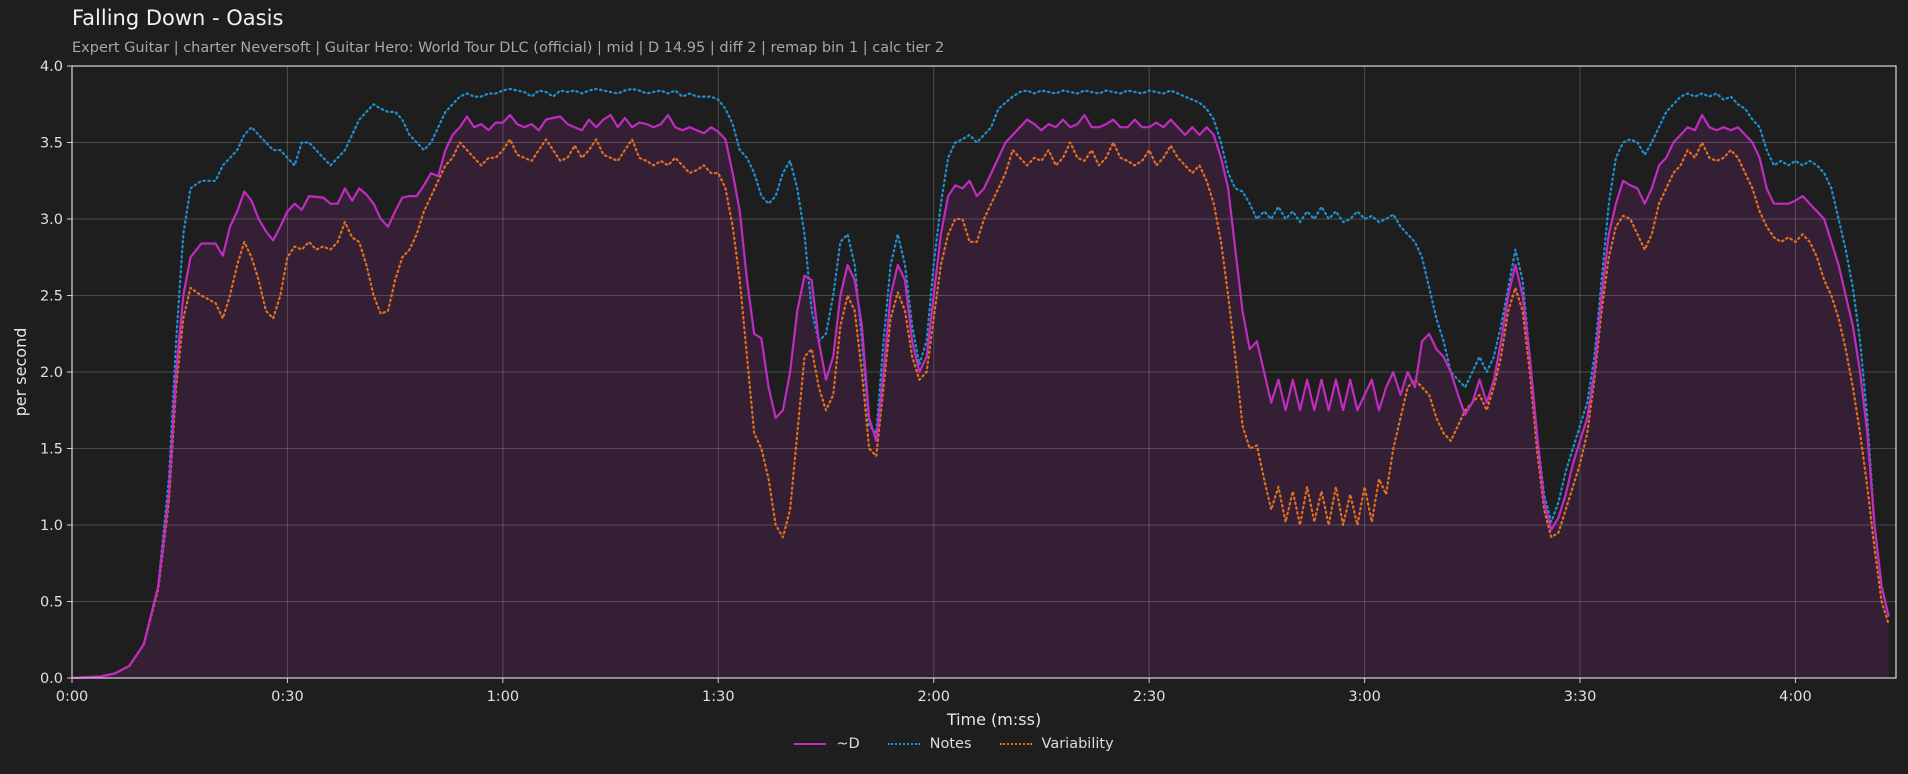  What do you see at coordinates (950, 744) in the screenshot?
I see `legend-label: Notes` at bounding box center [950, 744].